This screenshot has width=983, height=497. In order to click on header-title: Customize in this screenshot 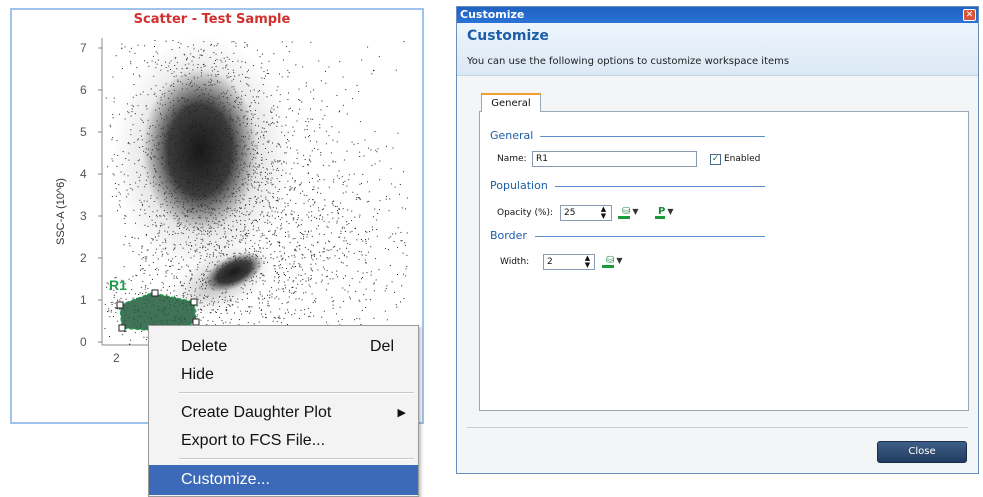, I will do `click(508, 36)`.